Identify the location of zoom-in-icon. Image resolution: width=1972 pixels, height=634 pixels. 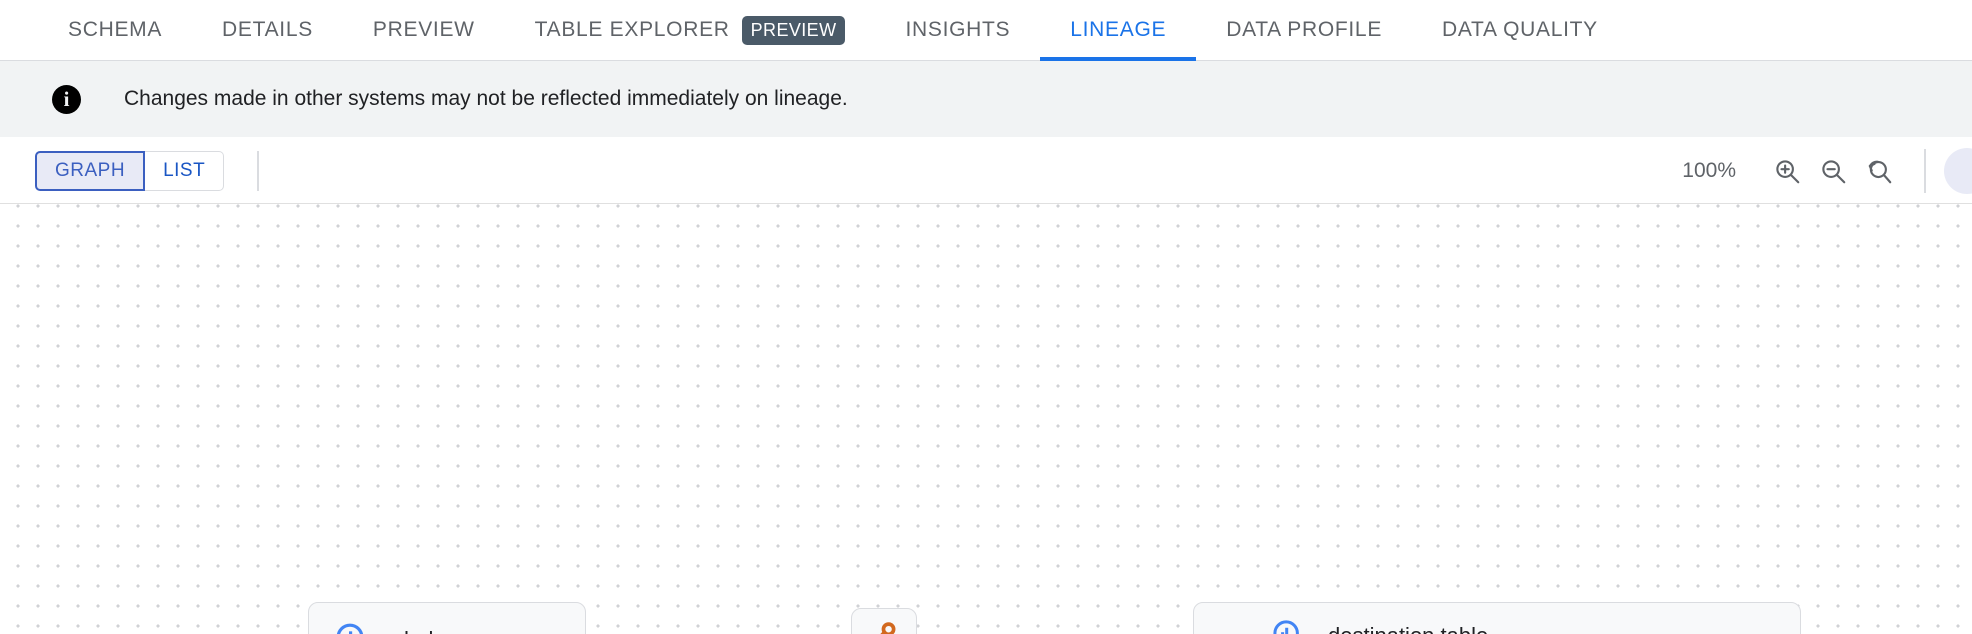
(1787, 171).